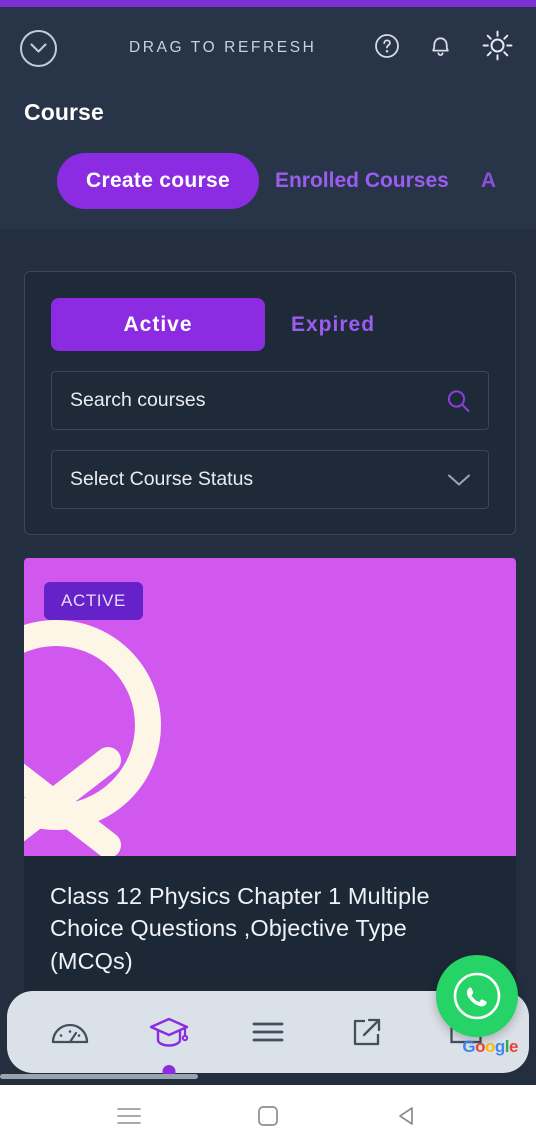  Describe the element at coordinates (270, 479) in the screenshot. I see `course-status-select: Select Course Status` at that location.